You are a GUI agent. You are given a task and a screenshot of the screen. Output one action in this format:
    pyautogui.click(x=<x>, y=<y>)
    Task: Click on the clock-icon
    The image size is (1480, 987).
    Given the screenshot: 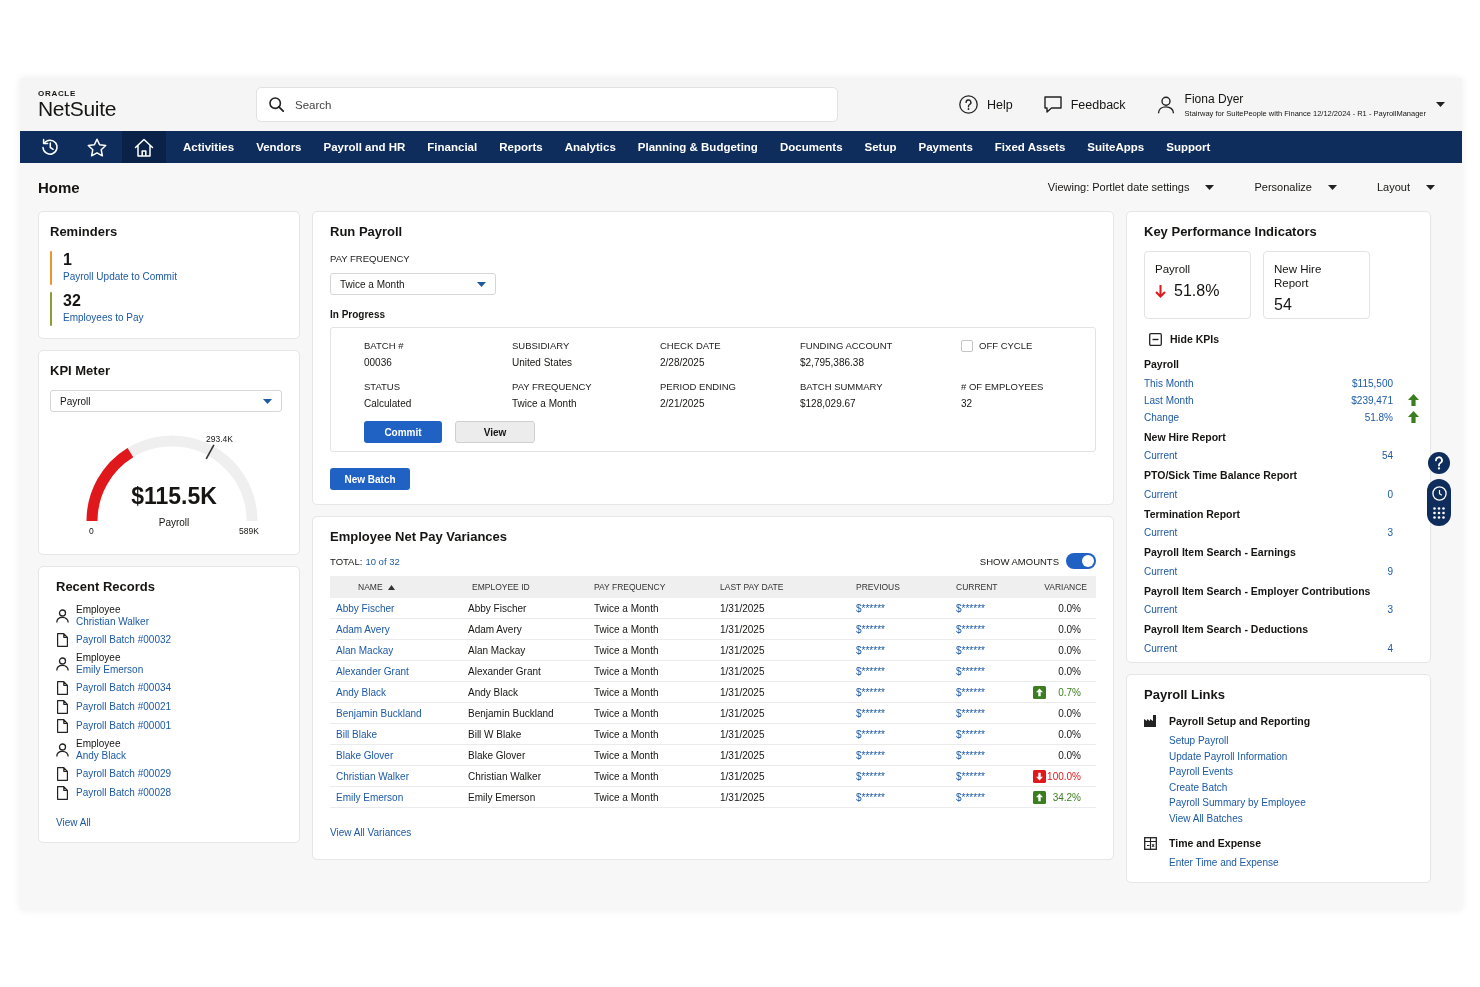 What is the action you would take?
    pyautogui.click(x=1439, y=493)
    